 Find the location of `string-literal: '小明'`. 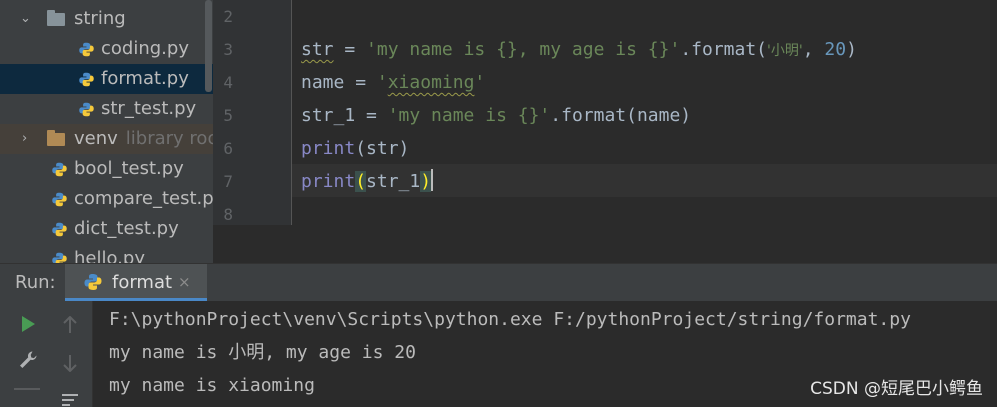

string-literal: '小明' is located at coordinates (785, 51).